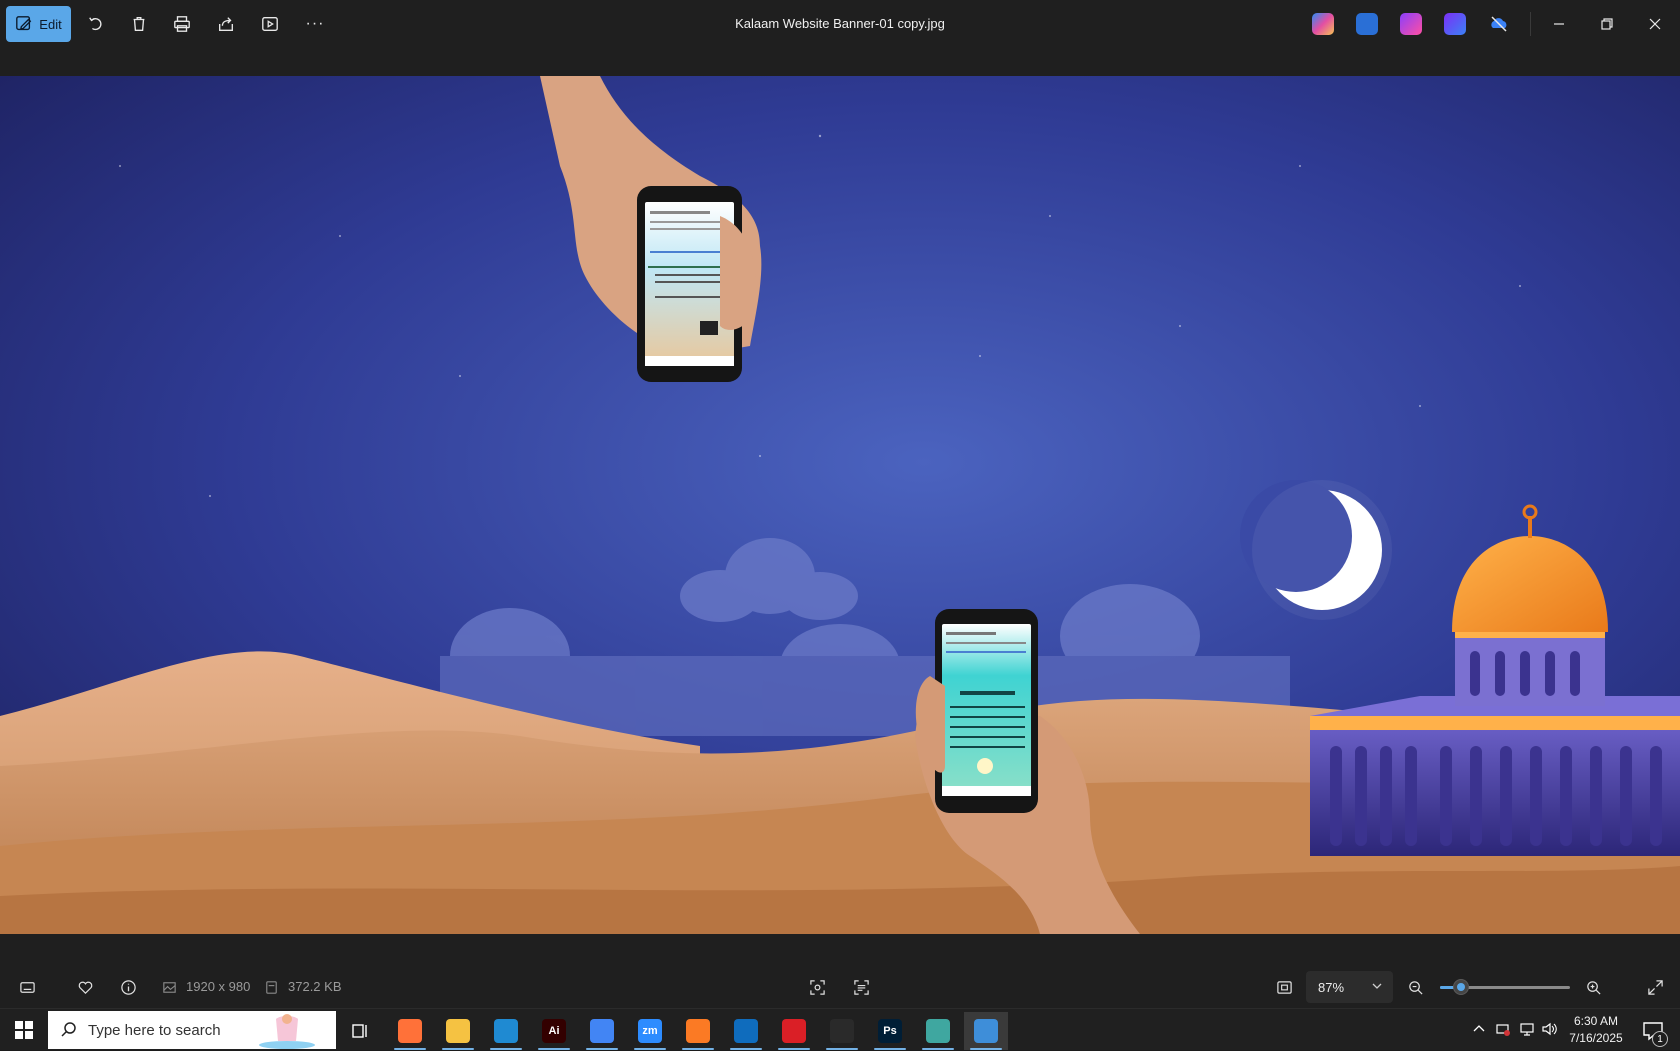 This screenshot has width=1680, height=1051. I want to click on photos-icon, so click(986, 1031).